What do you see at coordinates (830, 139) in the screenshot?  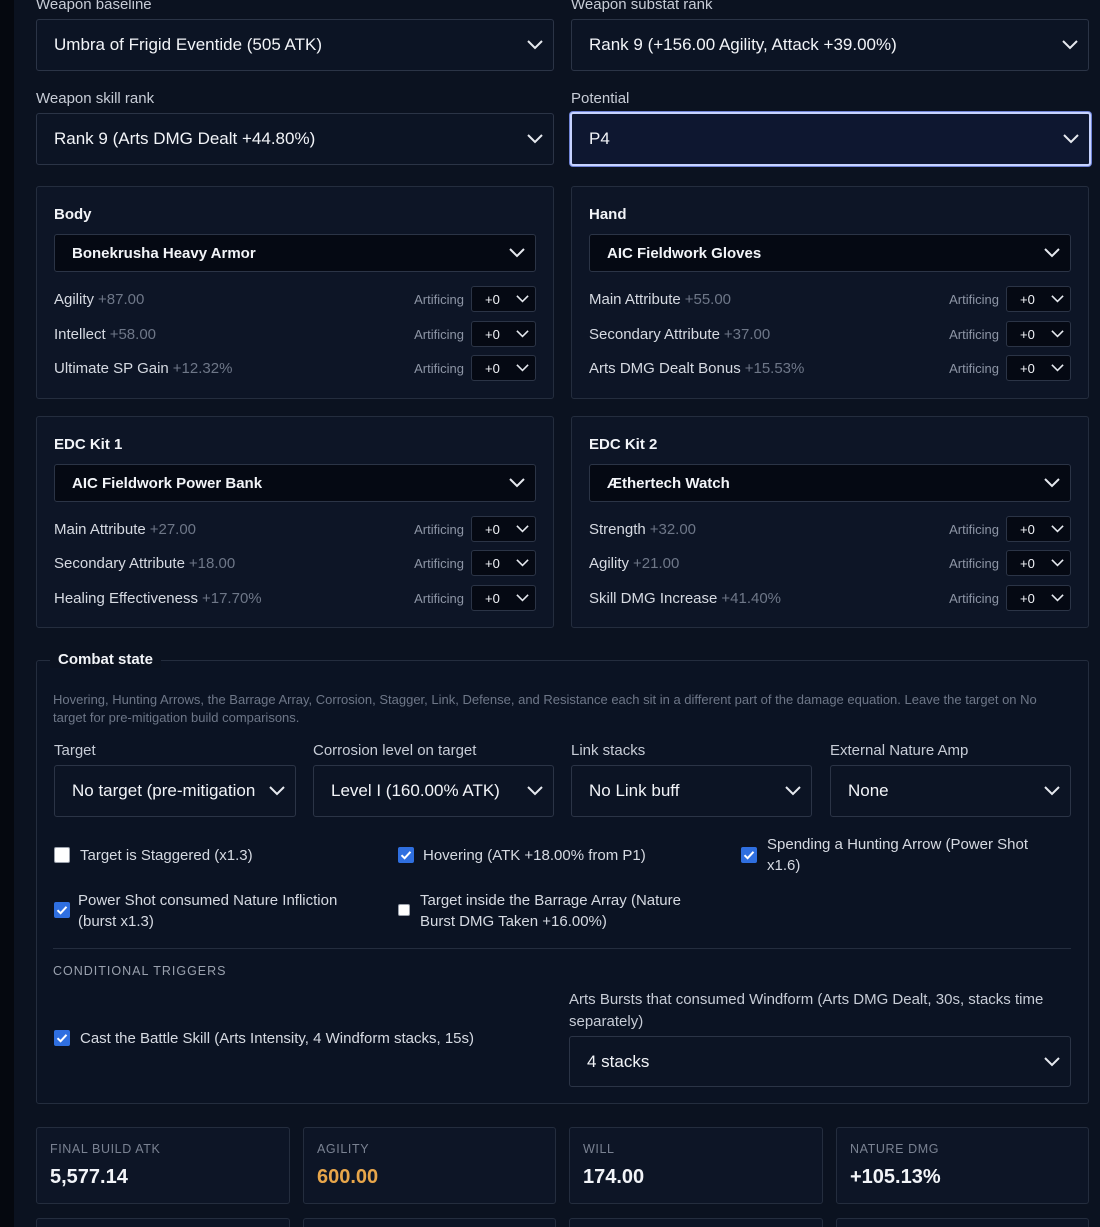 I see `potential-select: P4` at bounding box center [830, 139].